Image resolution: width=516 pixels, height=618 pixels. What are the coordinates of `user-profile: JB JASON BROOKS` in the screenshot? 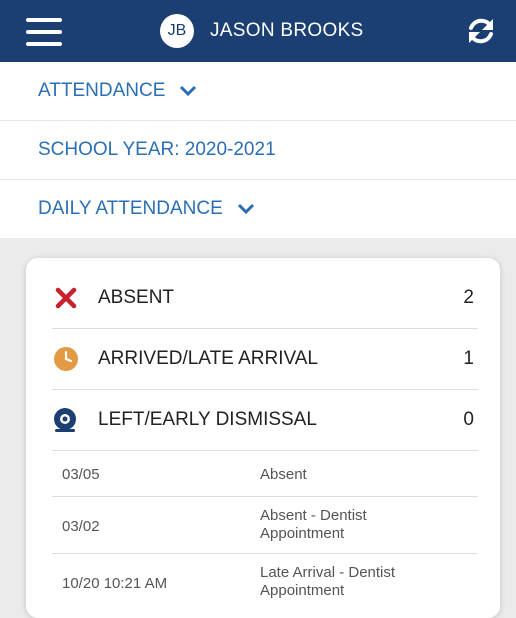 It's located at (262, 31).